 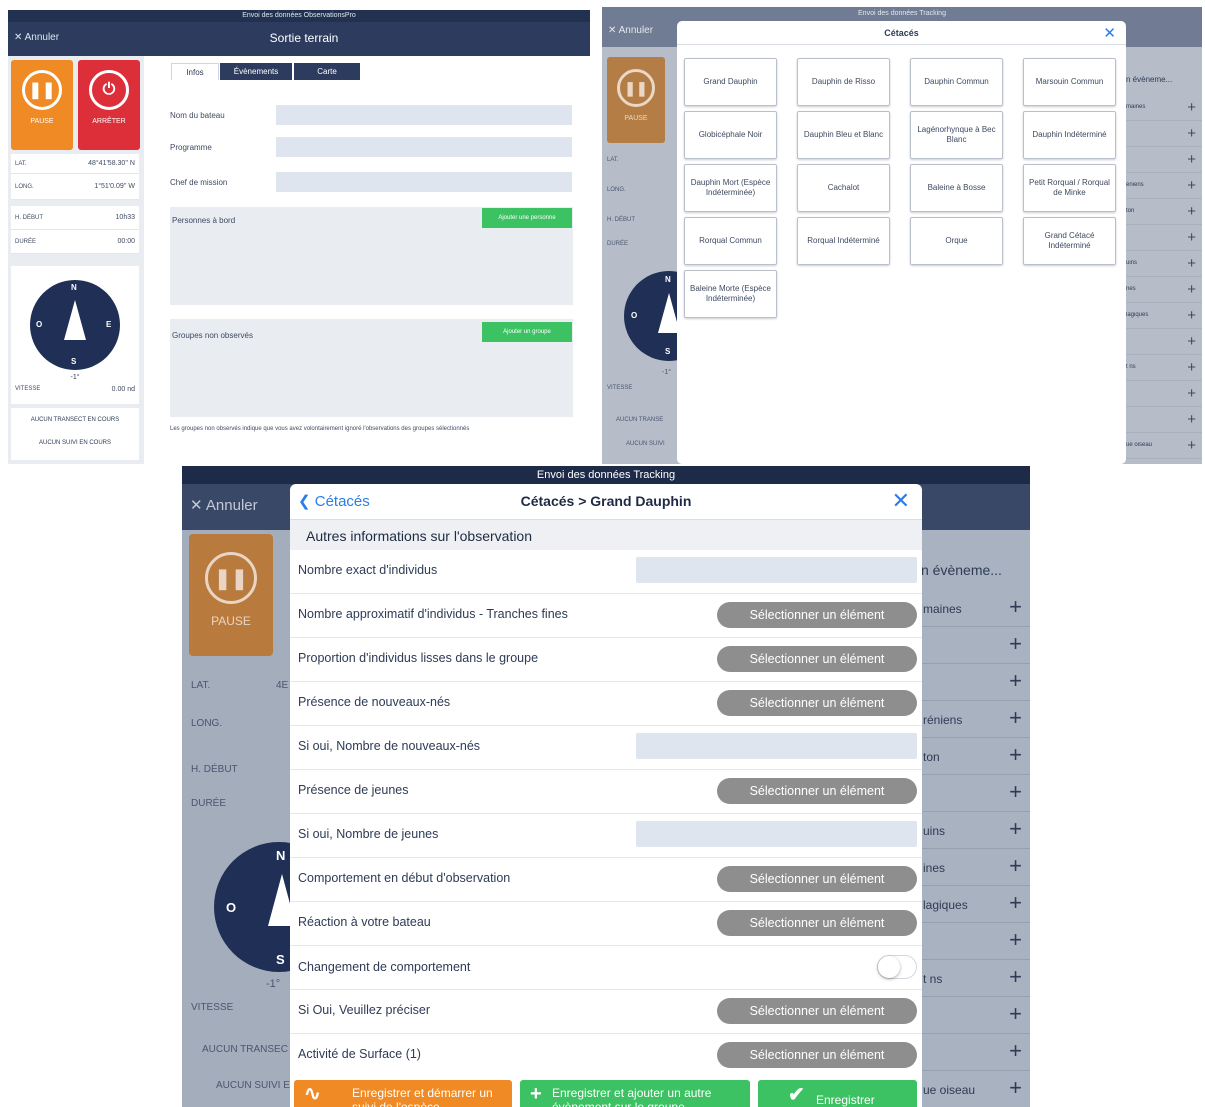 I want to click on form-row-label: Comportement en début d'observation, so click(x=404, y=878).